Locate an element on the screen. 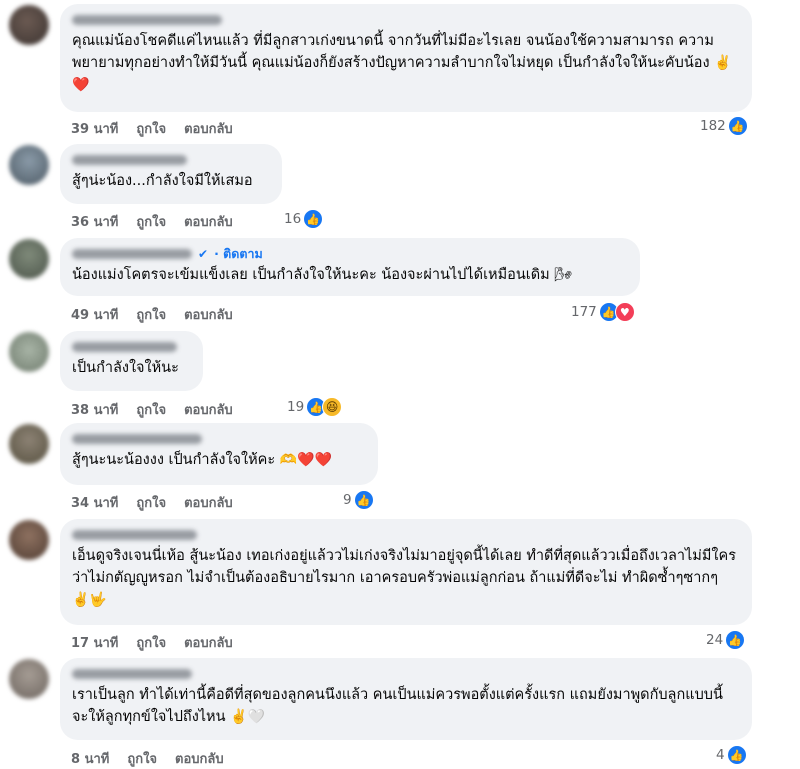 The image size is (800, 769). reaction-summary: 19 👍 😆 is located at coordinates (315, 407).